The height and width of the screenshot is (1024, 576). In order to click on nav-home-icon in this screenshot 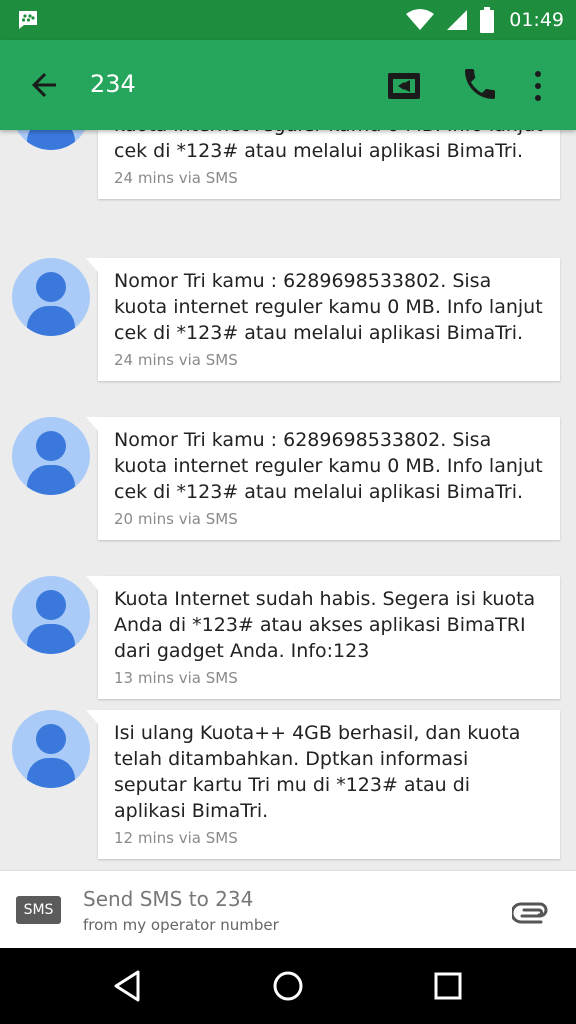, I will do `click(288, 986)`.